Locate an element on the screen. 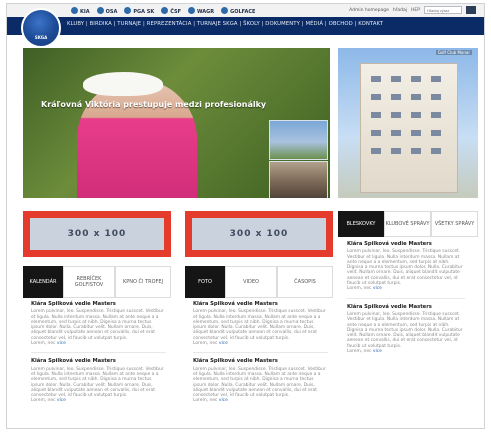 This screenshot has height=432, width=491. sidebar-photo: Golf Club Monar is located at coordinates (408, 123).